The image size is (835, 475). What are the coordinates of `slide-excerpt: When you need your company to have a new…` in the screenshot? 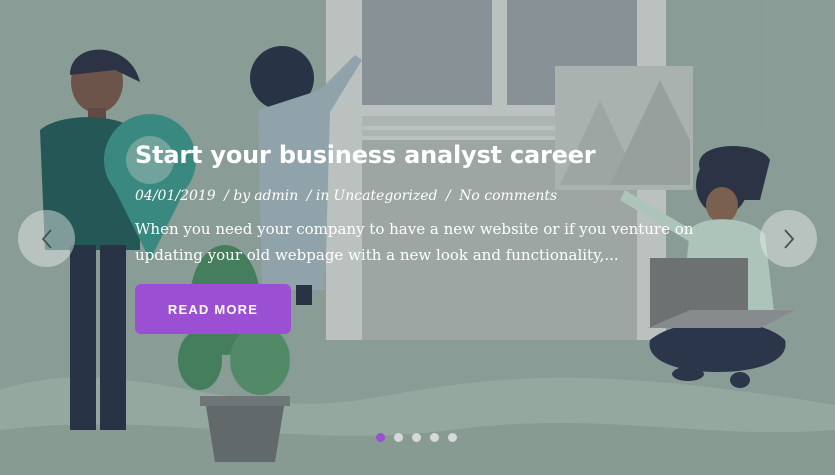 It's located at (414, 242).